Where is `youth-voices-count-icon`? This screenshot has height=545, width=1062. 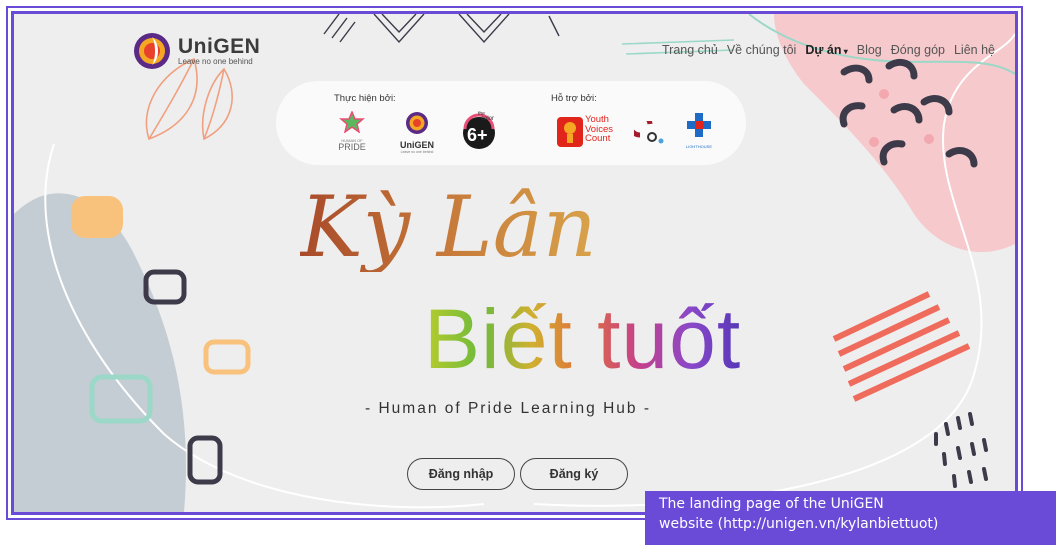 youth-voices-count-icon is located at coordinates (570, 132).